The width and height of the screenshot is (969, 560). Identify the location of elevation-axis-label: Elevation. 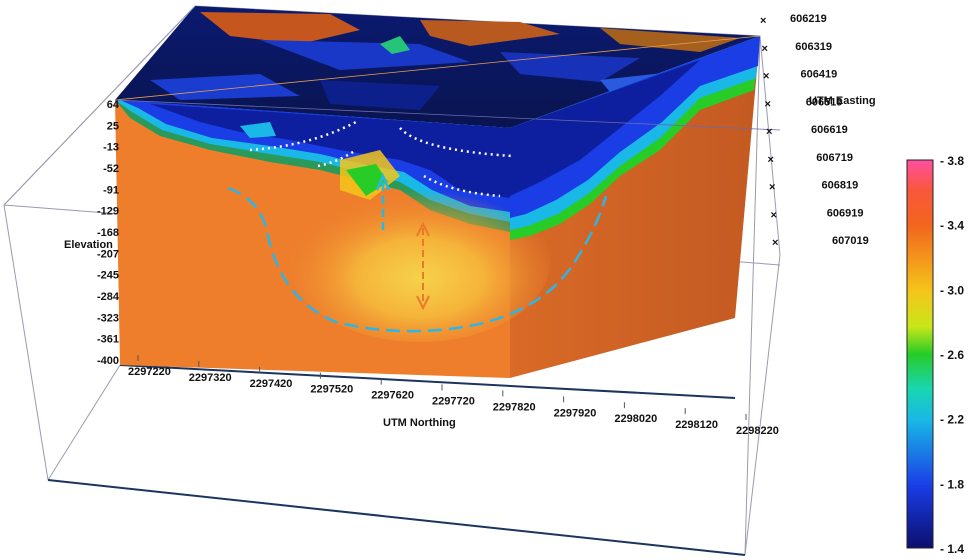
(88, 245).